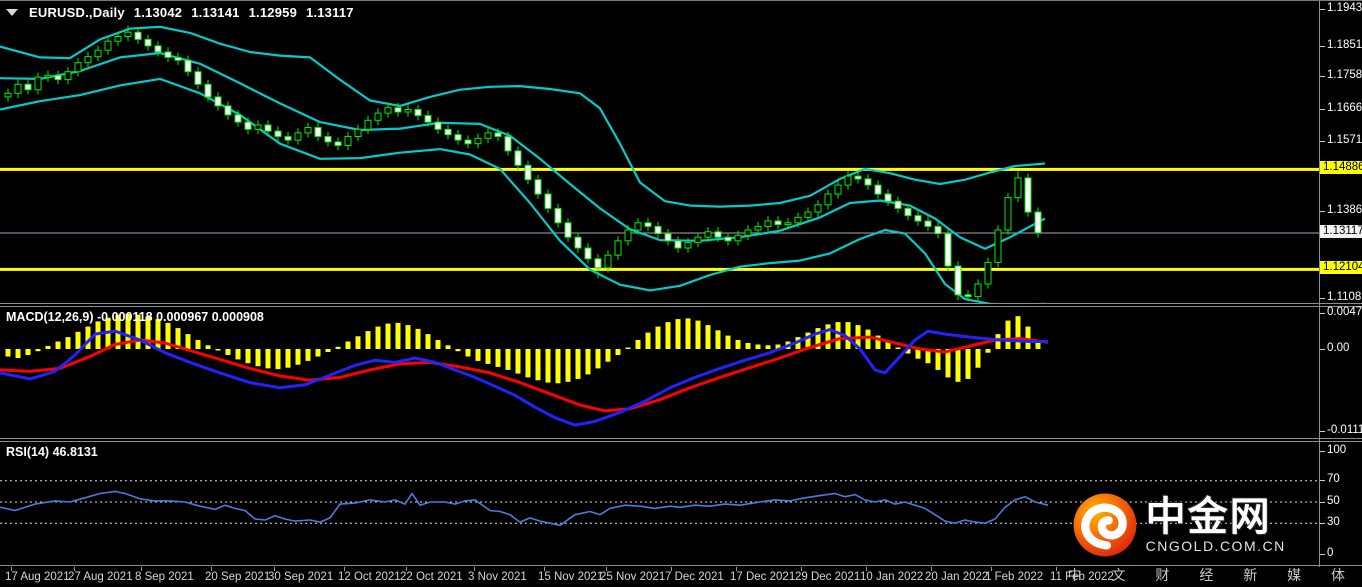 The image size is (1362, 587). Describe the element at coordinates (37, 577) in the screenshot. I see `date-axis-label: 17 Aug 2021` at that location.